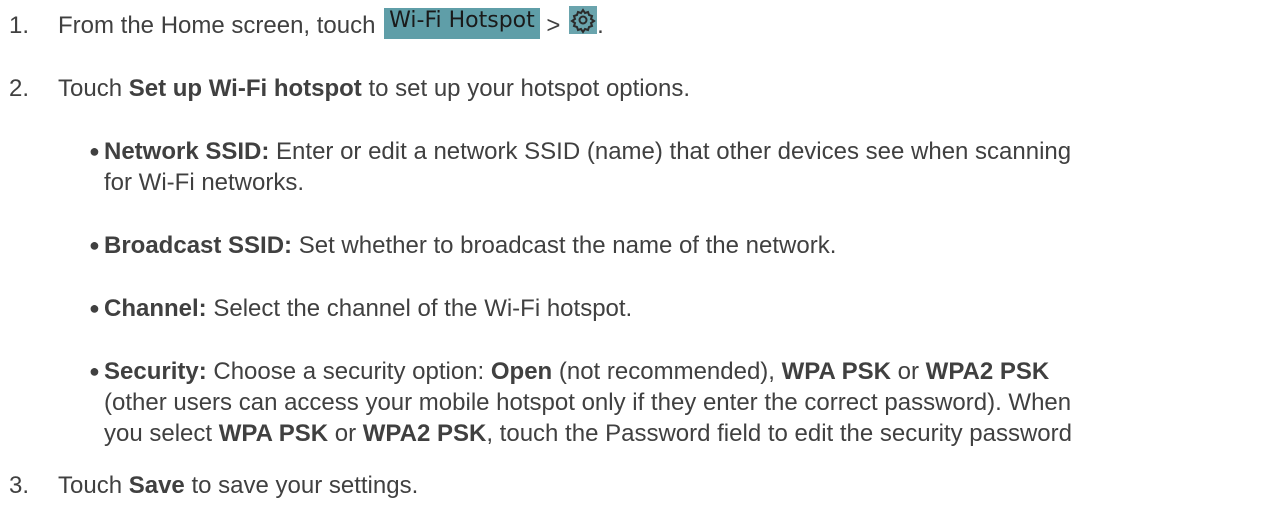 The height and width of the screenshot is (513, 1265). What do you see at coordinates (600, 25) in the screenshot?
I see `period: .` at bounding box center [600, 25].